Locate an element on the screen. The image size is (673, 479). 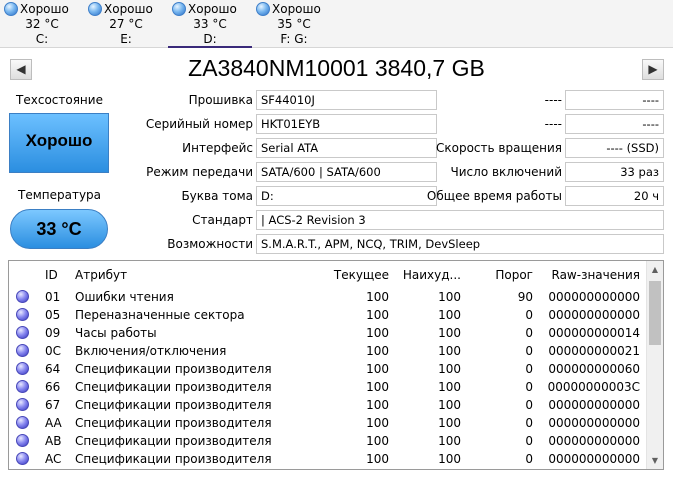
rotation-speed-label: Скорость вращения is located at coordinates (499, 148).